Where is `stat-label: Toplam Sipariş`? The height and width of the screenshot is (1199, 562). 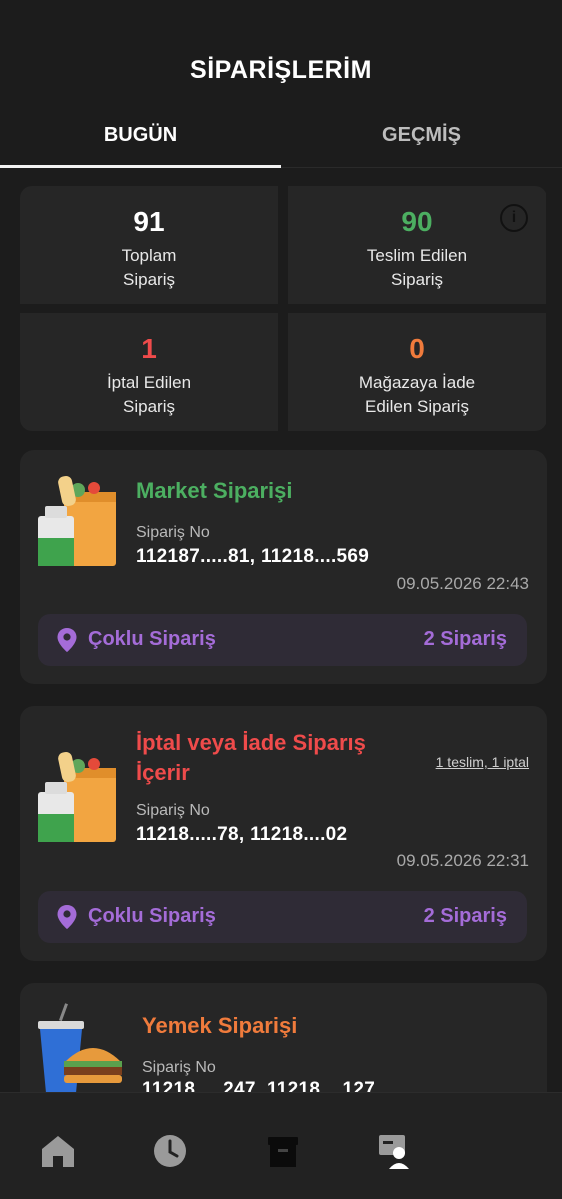 stat-label: Toplam Sipariş is located at coordinates (149, 267).